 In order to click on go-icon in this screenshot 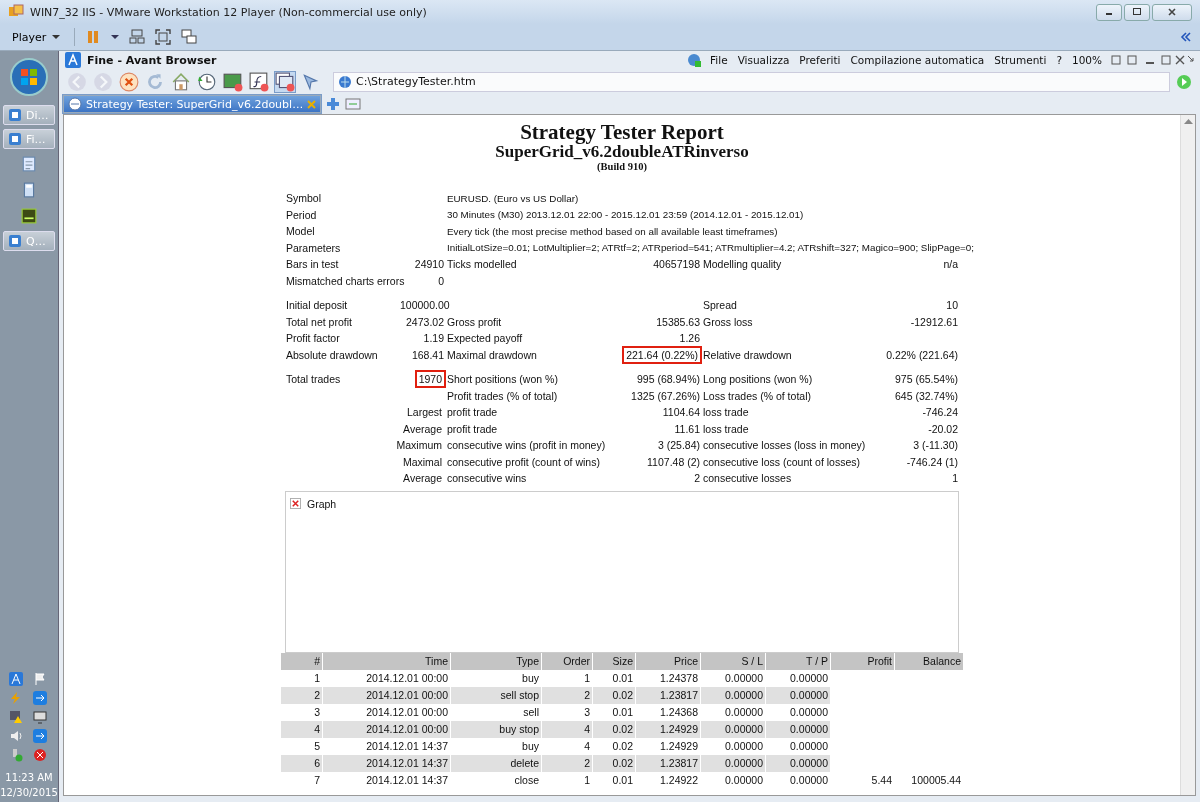, I will do `click(1184, 81)`.